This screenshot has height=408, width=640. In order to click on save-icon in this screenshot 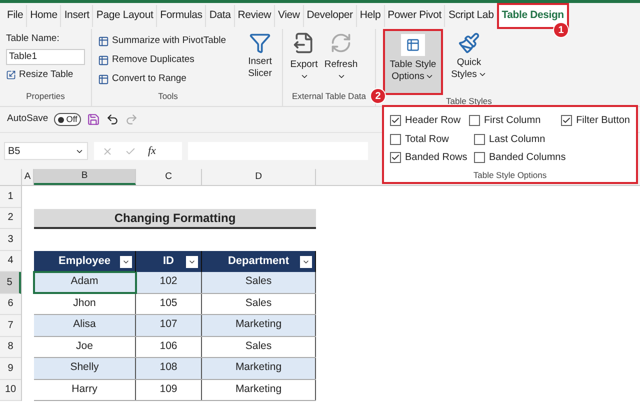, I will do `click(93, 119)`.